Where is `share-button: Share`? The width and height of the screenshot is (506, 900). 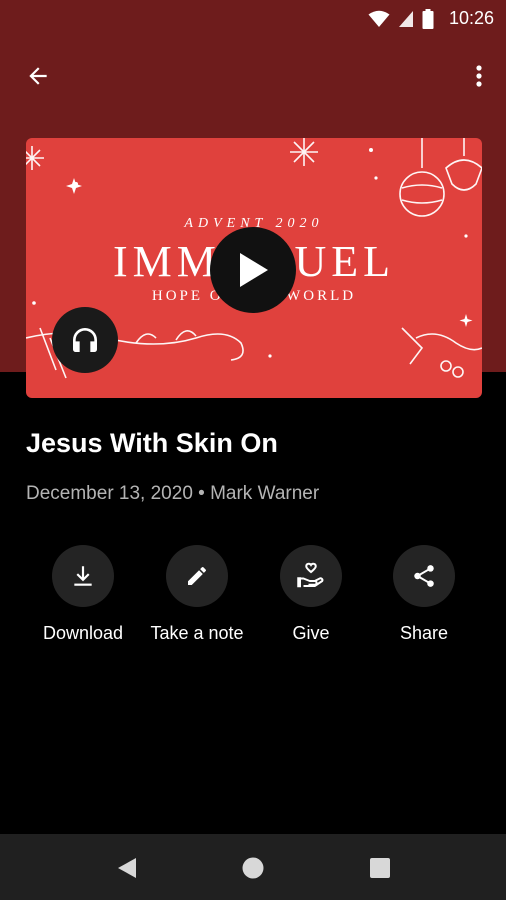
share-button: Share is located at coordinates (424, 594).